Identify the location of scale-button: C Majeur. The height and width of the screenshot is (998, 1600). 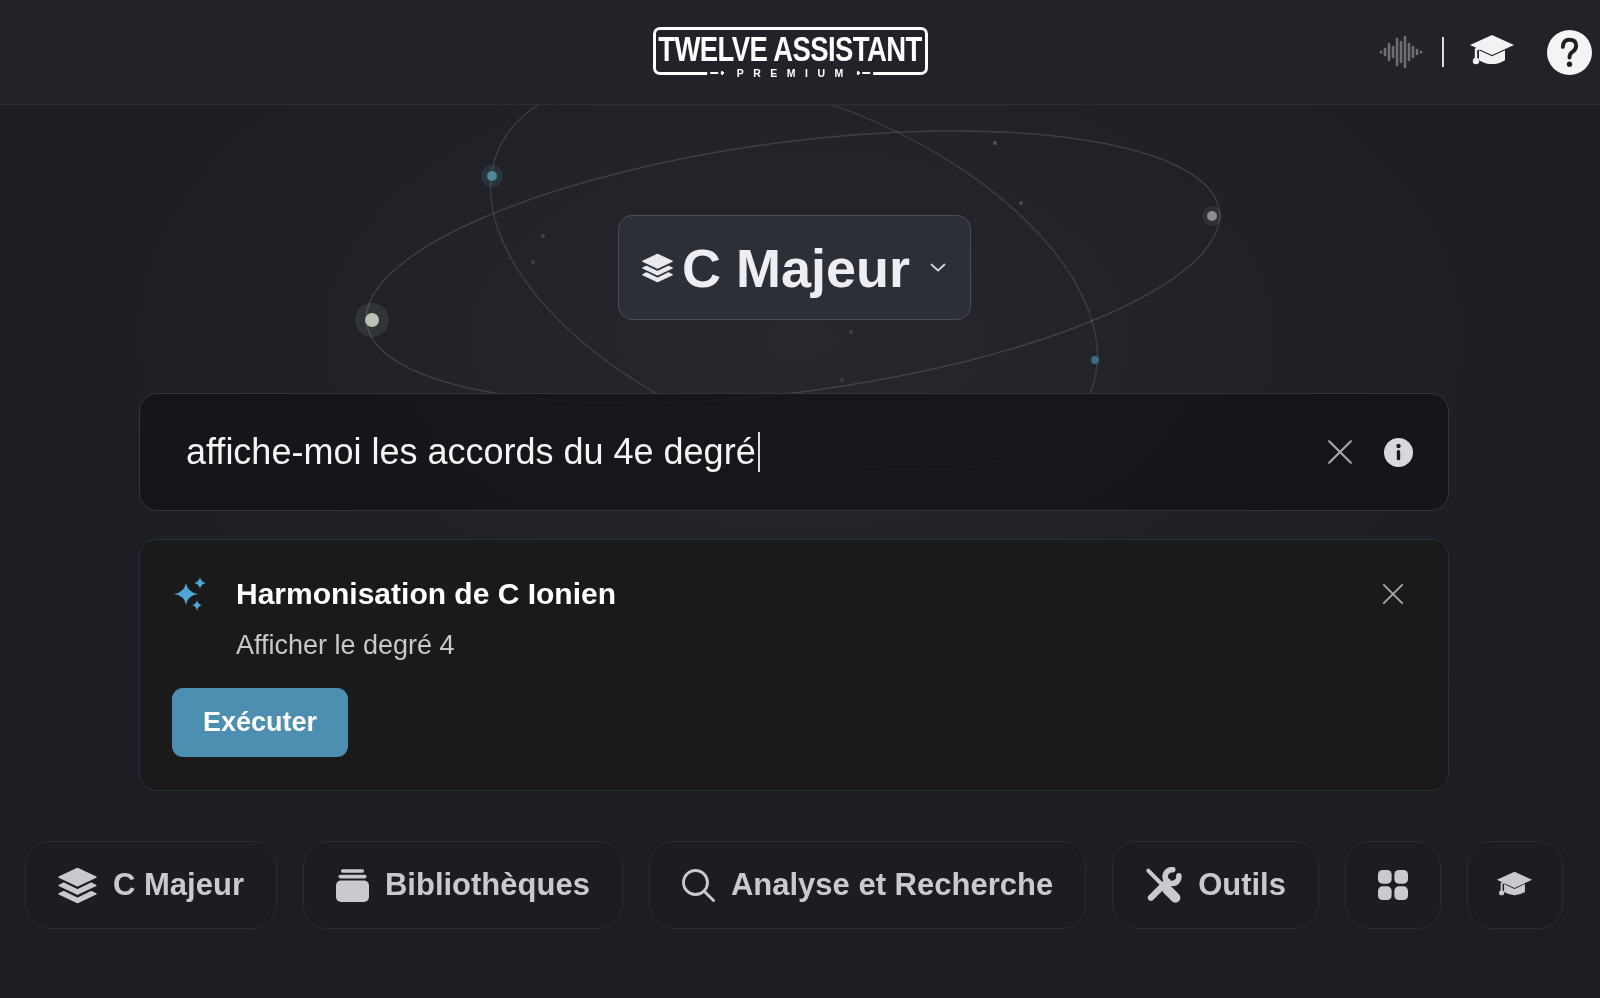
(151, 885).